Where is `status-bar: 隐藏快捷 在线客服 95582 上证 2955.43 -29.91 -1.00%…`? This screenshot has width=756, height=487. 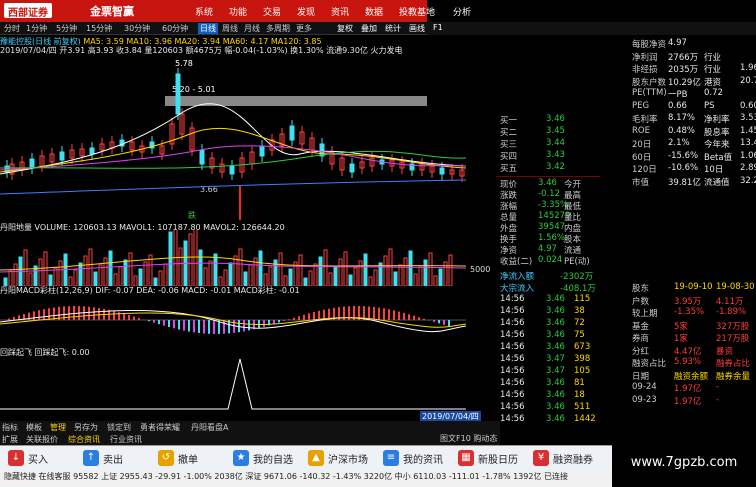 status-bar: 隐藏快捷 在线客服 95582 上证 2955.43 -29.91 -1.00%… is located at coordinates (306, 479).